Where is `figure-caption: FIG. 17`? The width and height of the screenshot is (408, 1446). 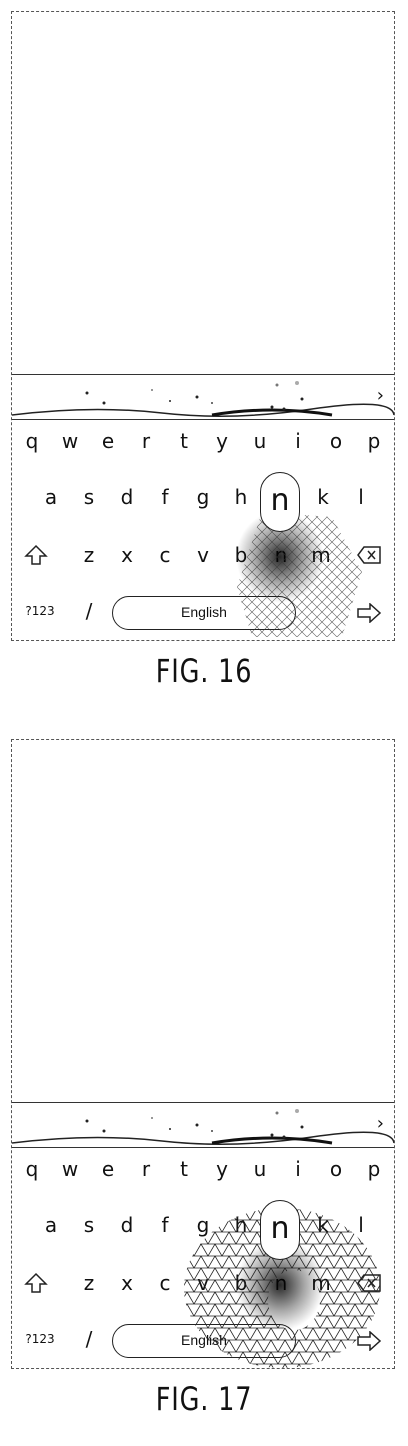
figure-caption: FIG. 17 is located at coordinates (204, 1399).